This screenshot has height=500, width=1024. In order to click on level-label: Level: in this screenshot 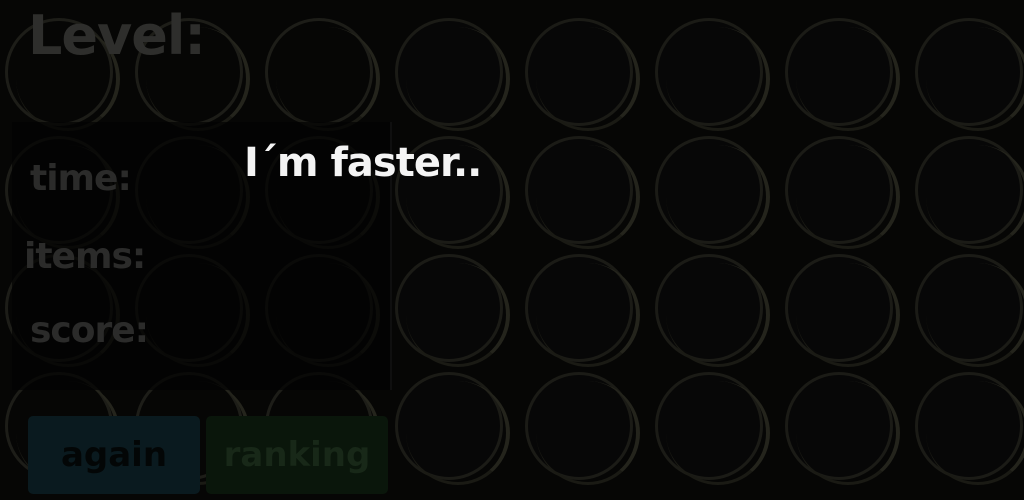, I will do `click(117, 35)`.